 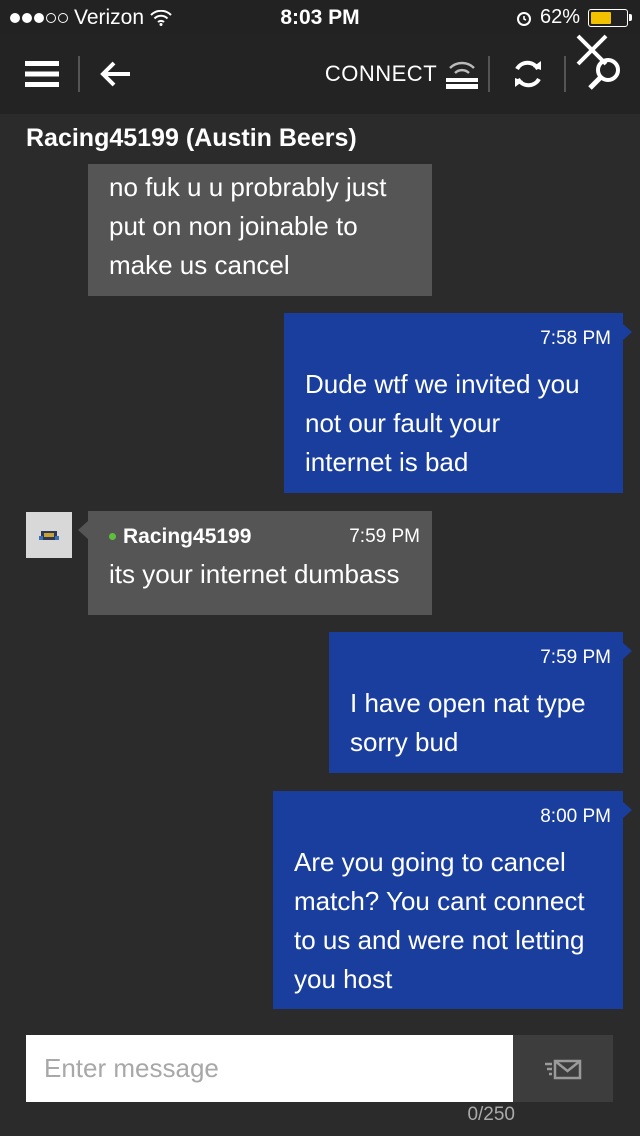 I want to click on close-icon, so click(x=592, y=50).